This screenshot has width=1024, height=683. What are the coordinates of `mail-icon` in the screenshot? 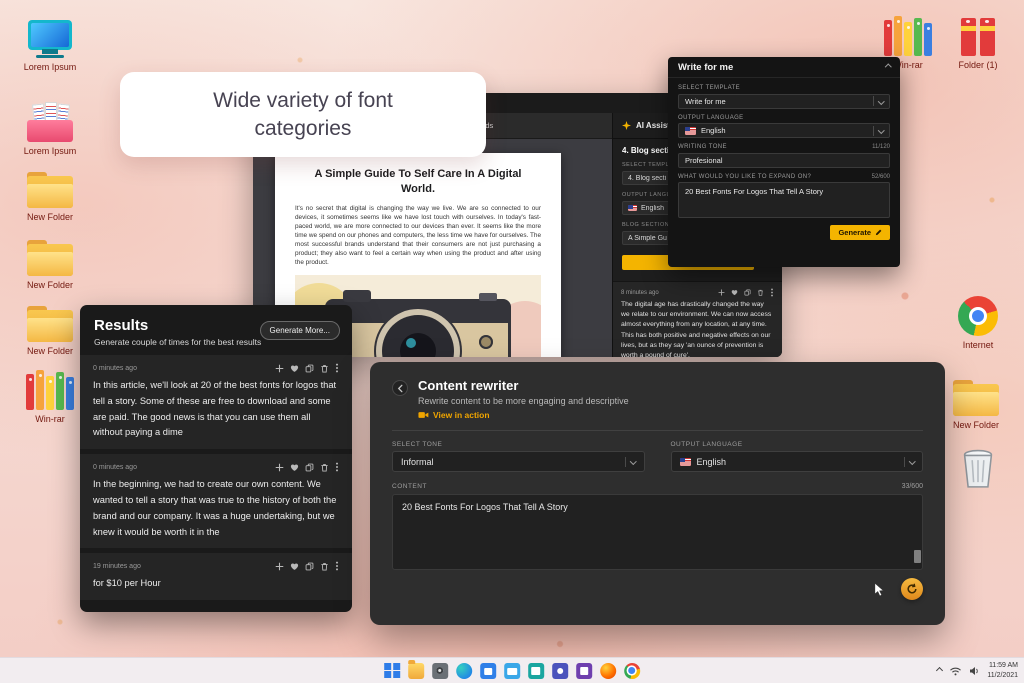 It's located at (511, 670).